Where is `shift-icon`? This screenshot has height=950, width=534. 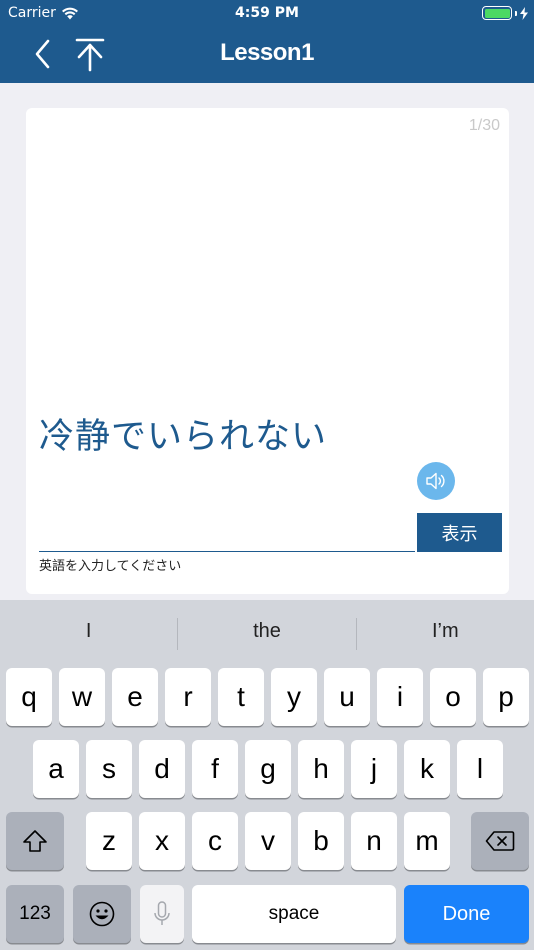 shift-icon is located at coordinates (35, 841).